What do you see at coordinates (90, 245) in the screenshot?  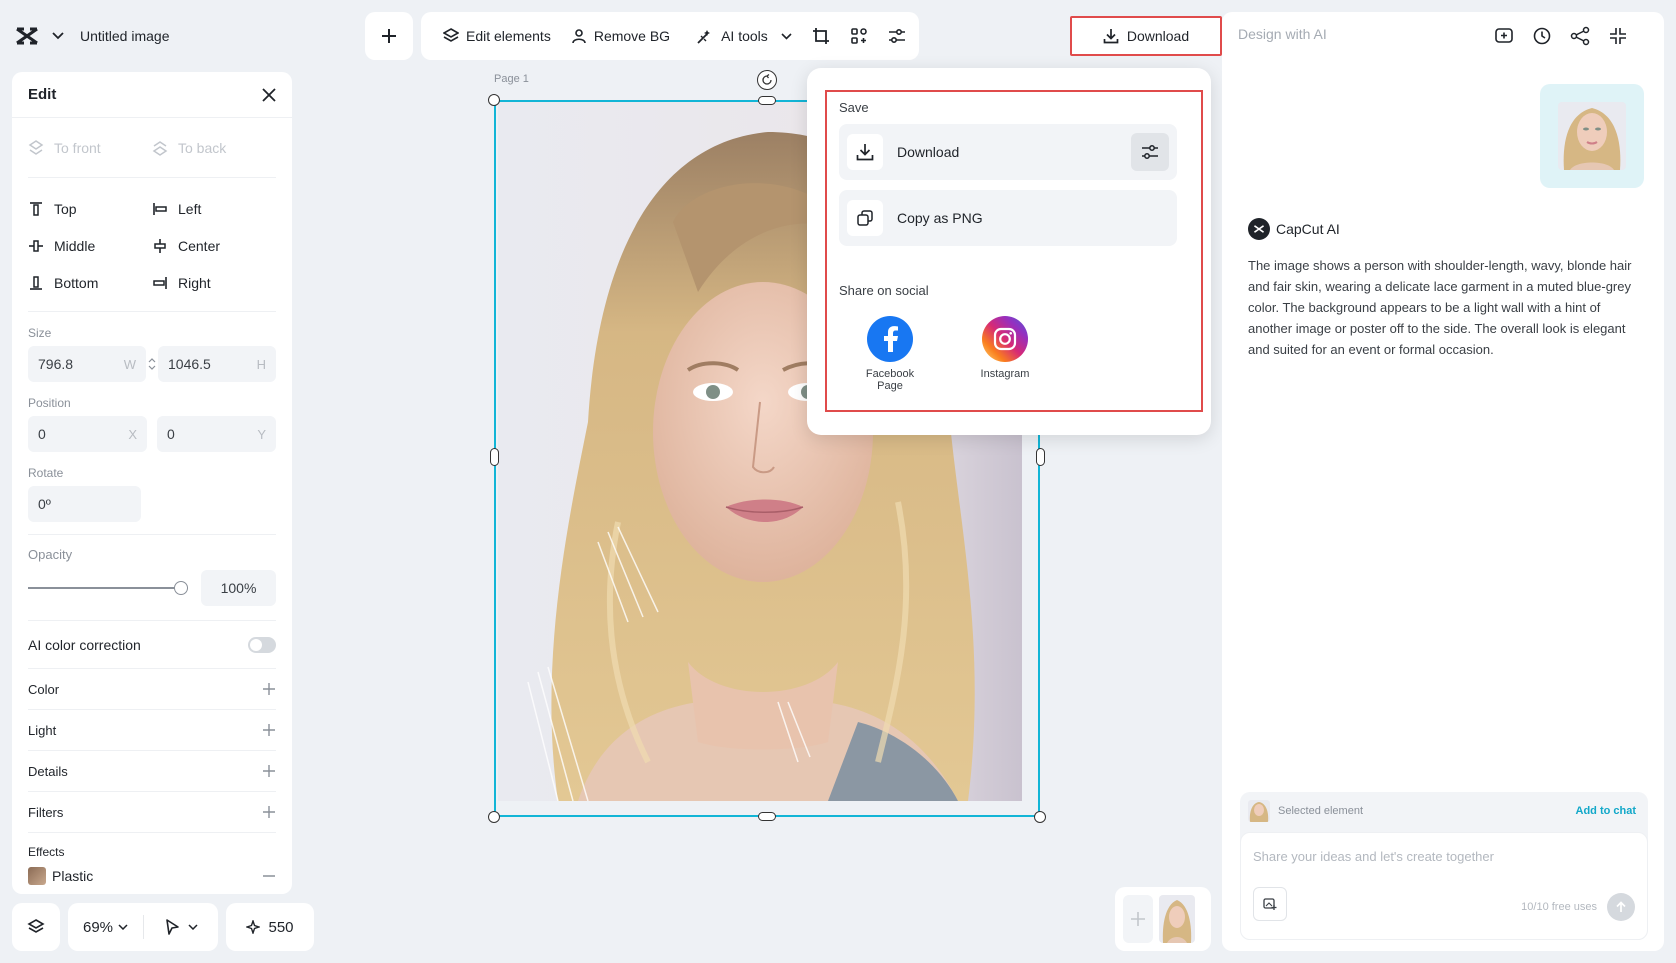 I see `align-middle-button: Middle` at bounding box center [90, 245].